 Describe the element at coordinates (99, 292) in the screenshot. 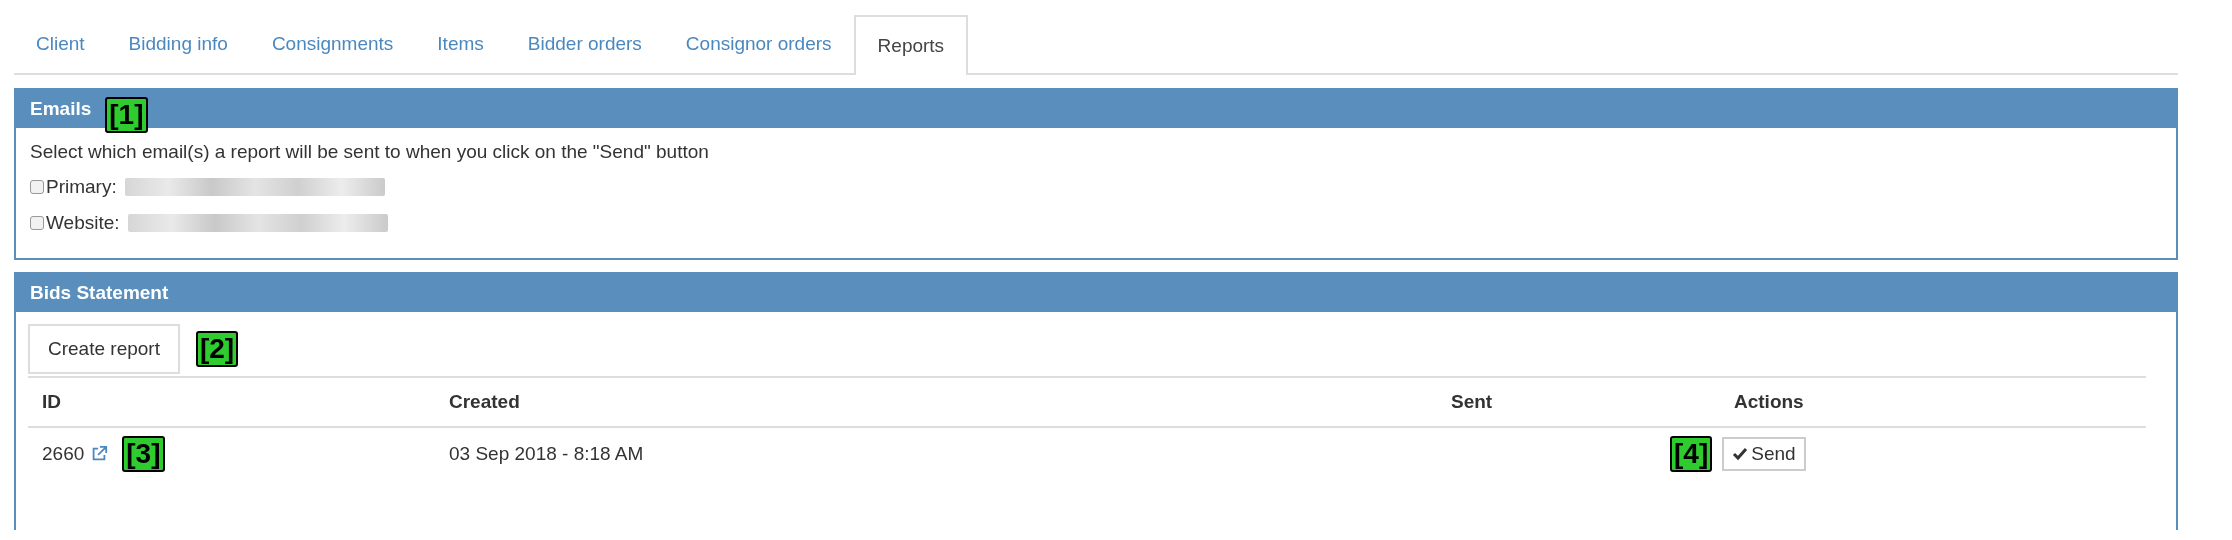

I see `panel-title: Bids Statement` at that location.